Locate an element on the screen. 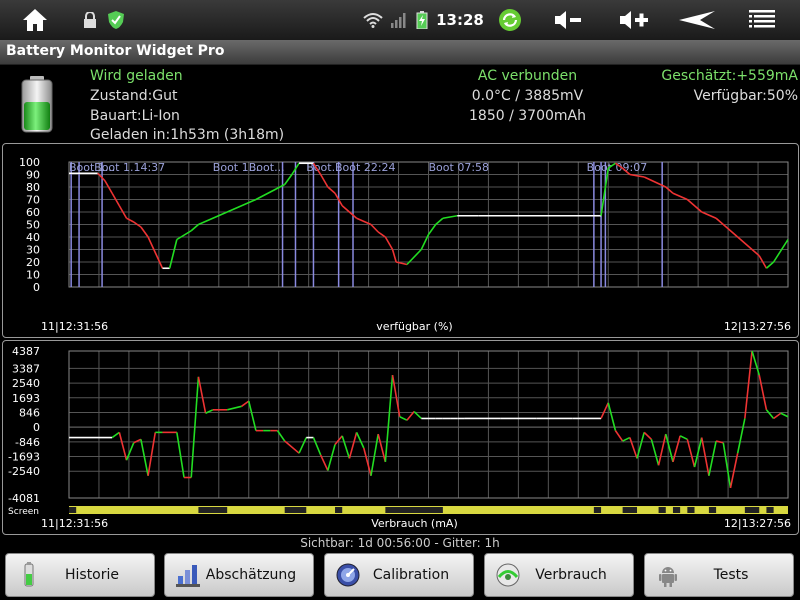  ac-status: AC verbunden is located at coordinates (527, 76).